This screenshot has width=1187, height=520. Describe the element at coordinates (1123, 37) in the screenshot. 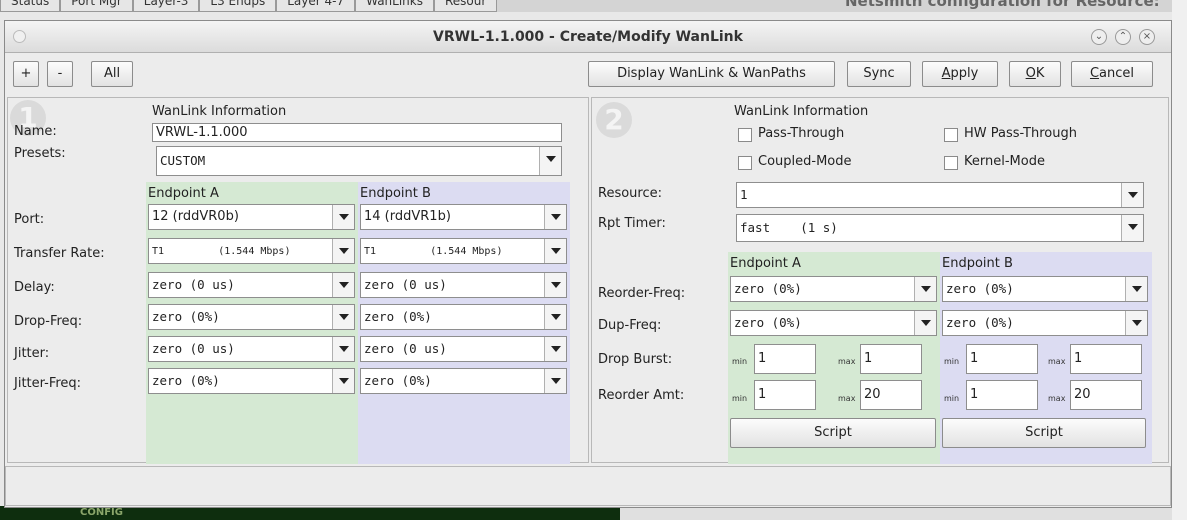

I see `maximize-button: ⌃` at that location.